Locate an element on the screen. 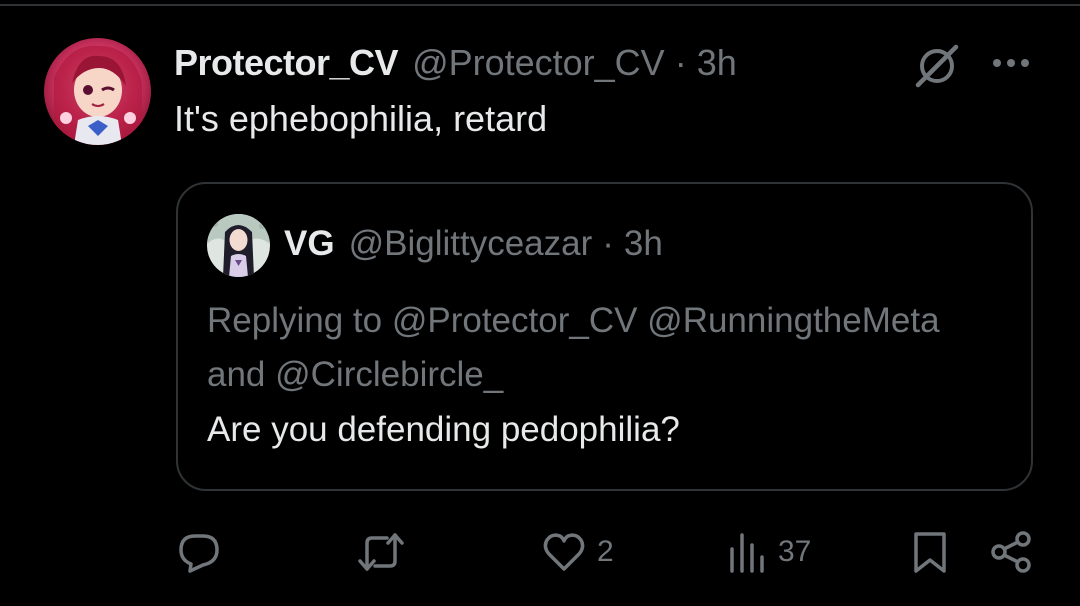 The image size is (1080, 606). views-icon is located at coordinates (747, 552).